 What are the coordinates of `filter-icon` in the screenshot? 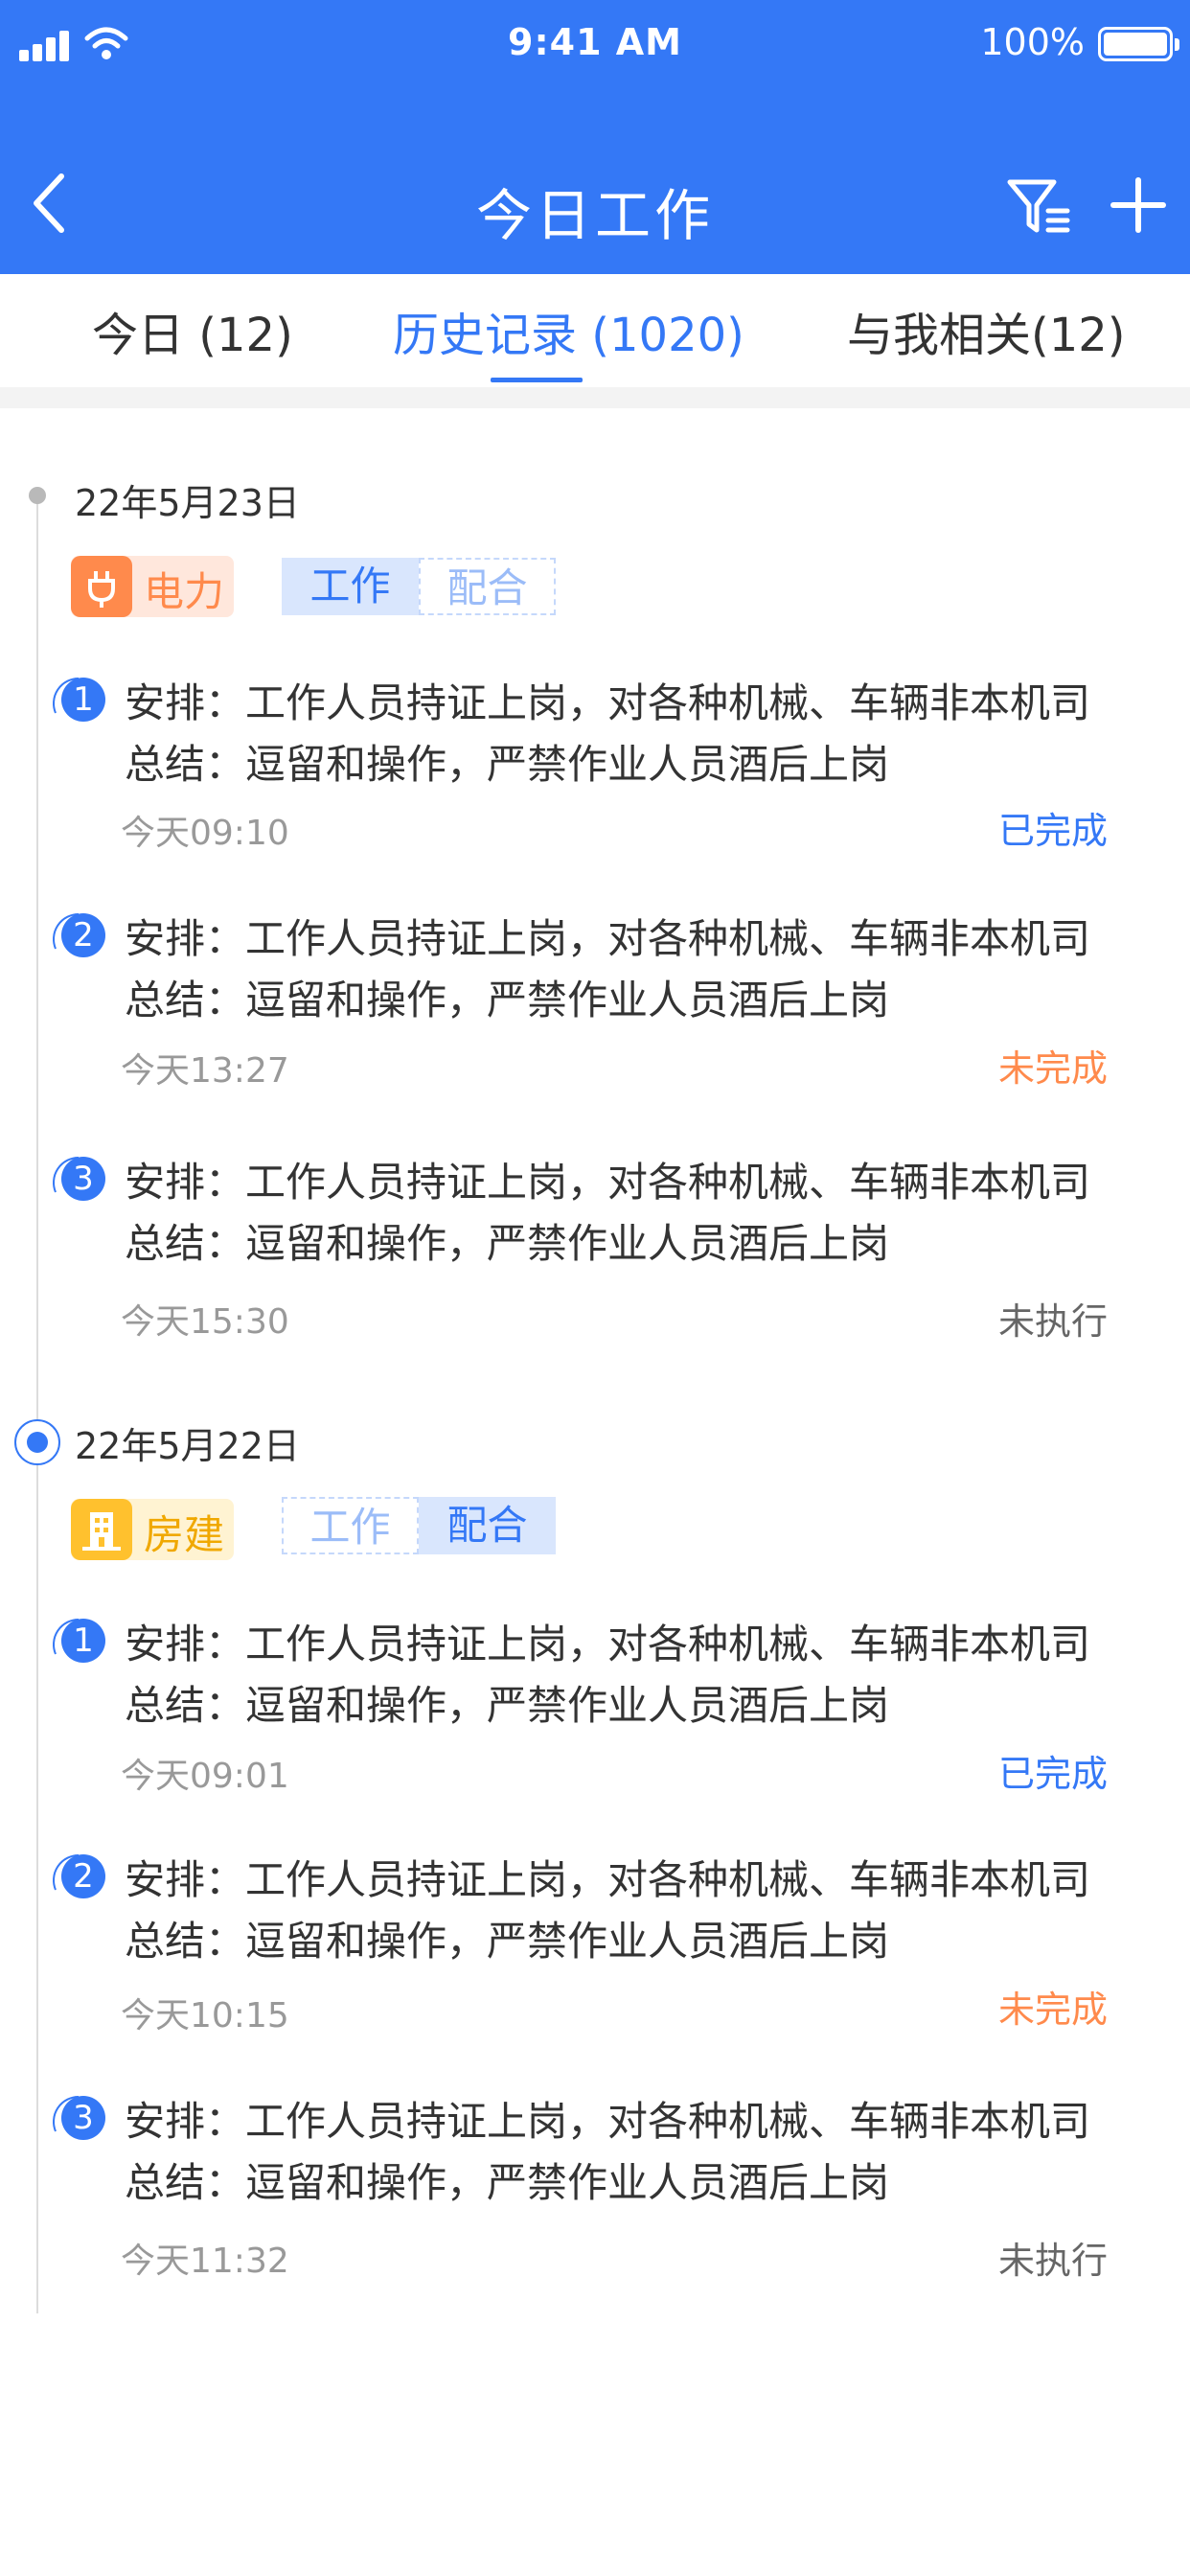 It's located at (1038, 207).